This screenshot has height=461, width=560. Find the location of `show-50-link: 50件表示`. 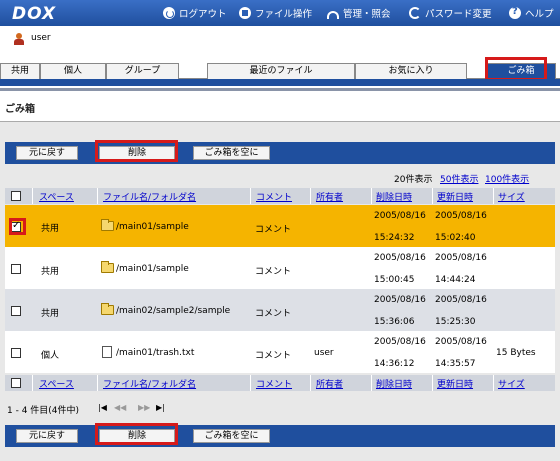

show-50-link: 50件表示 is located at coordinates (459, 178).